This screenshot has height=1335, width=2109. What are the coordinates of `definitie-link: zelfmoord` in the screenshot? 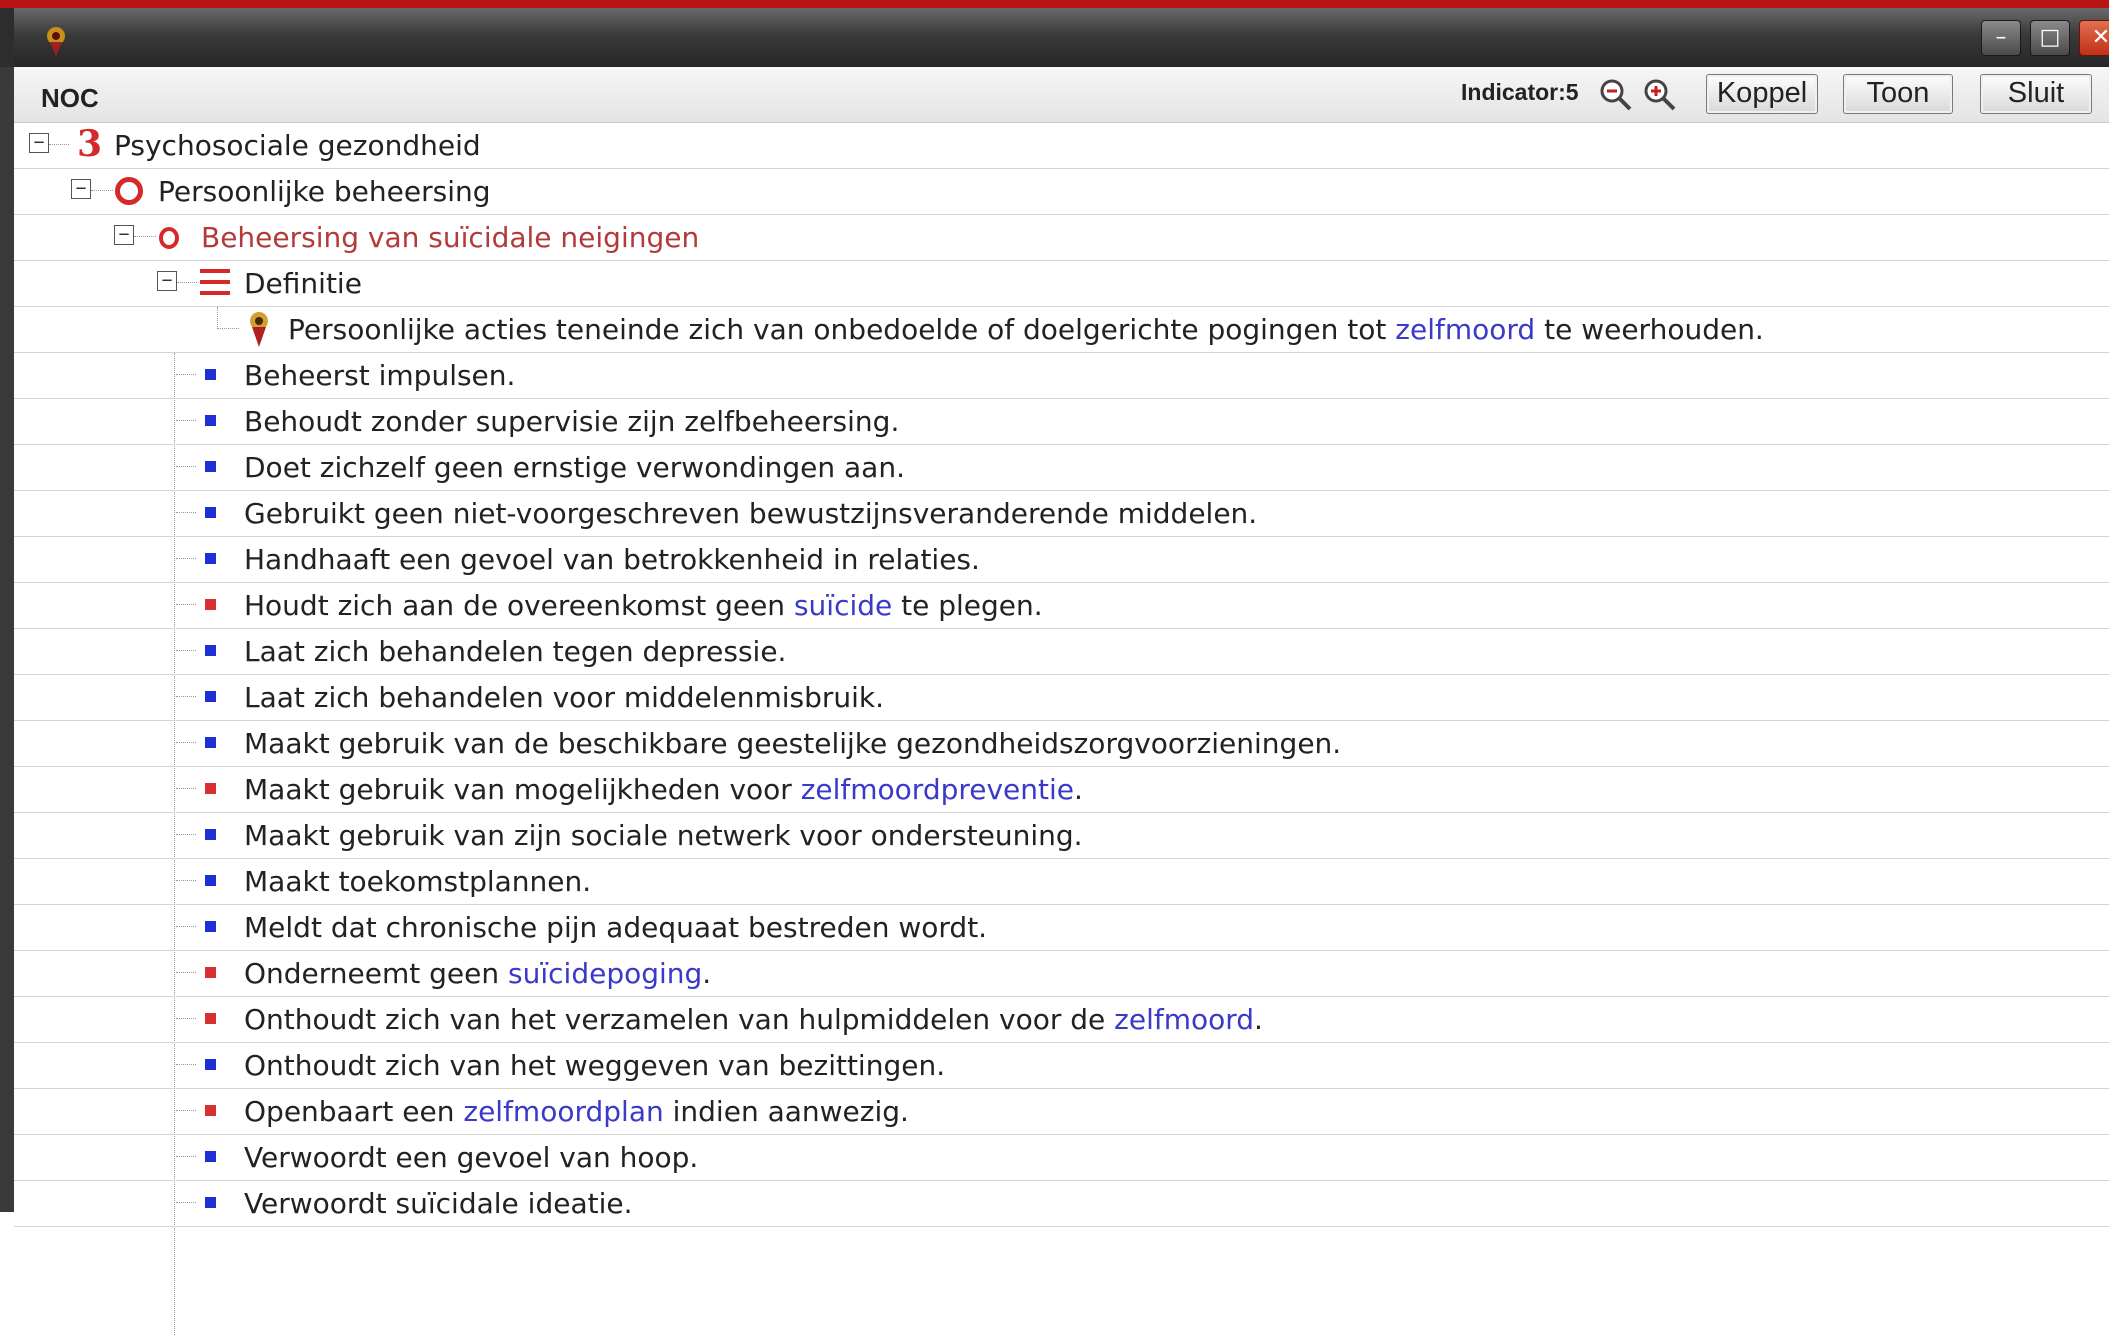 It's located at (1465, 329).